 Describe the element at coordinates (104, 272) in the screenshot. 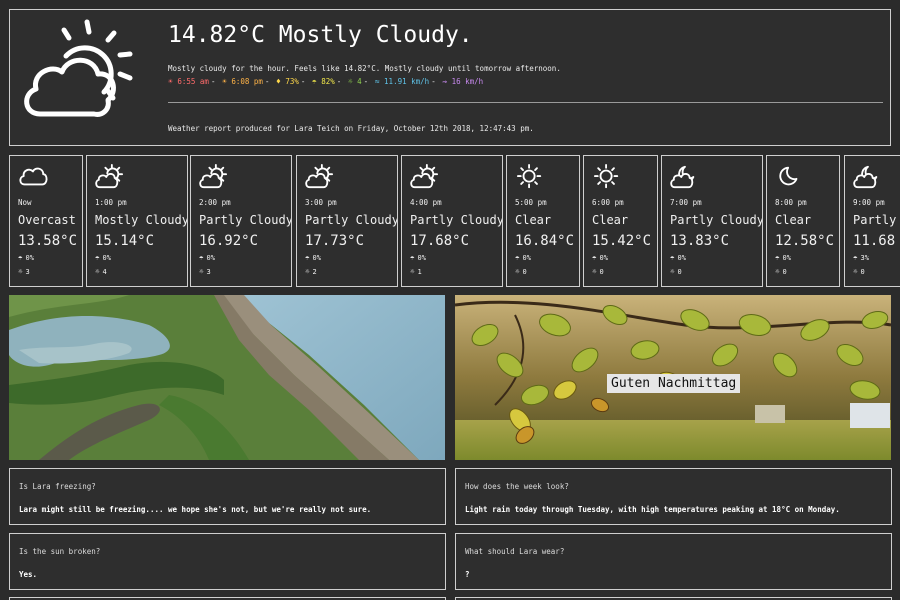

I see `hourly-uv-value: 4` at that location.